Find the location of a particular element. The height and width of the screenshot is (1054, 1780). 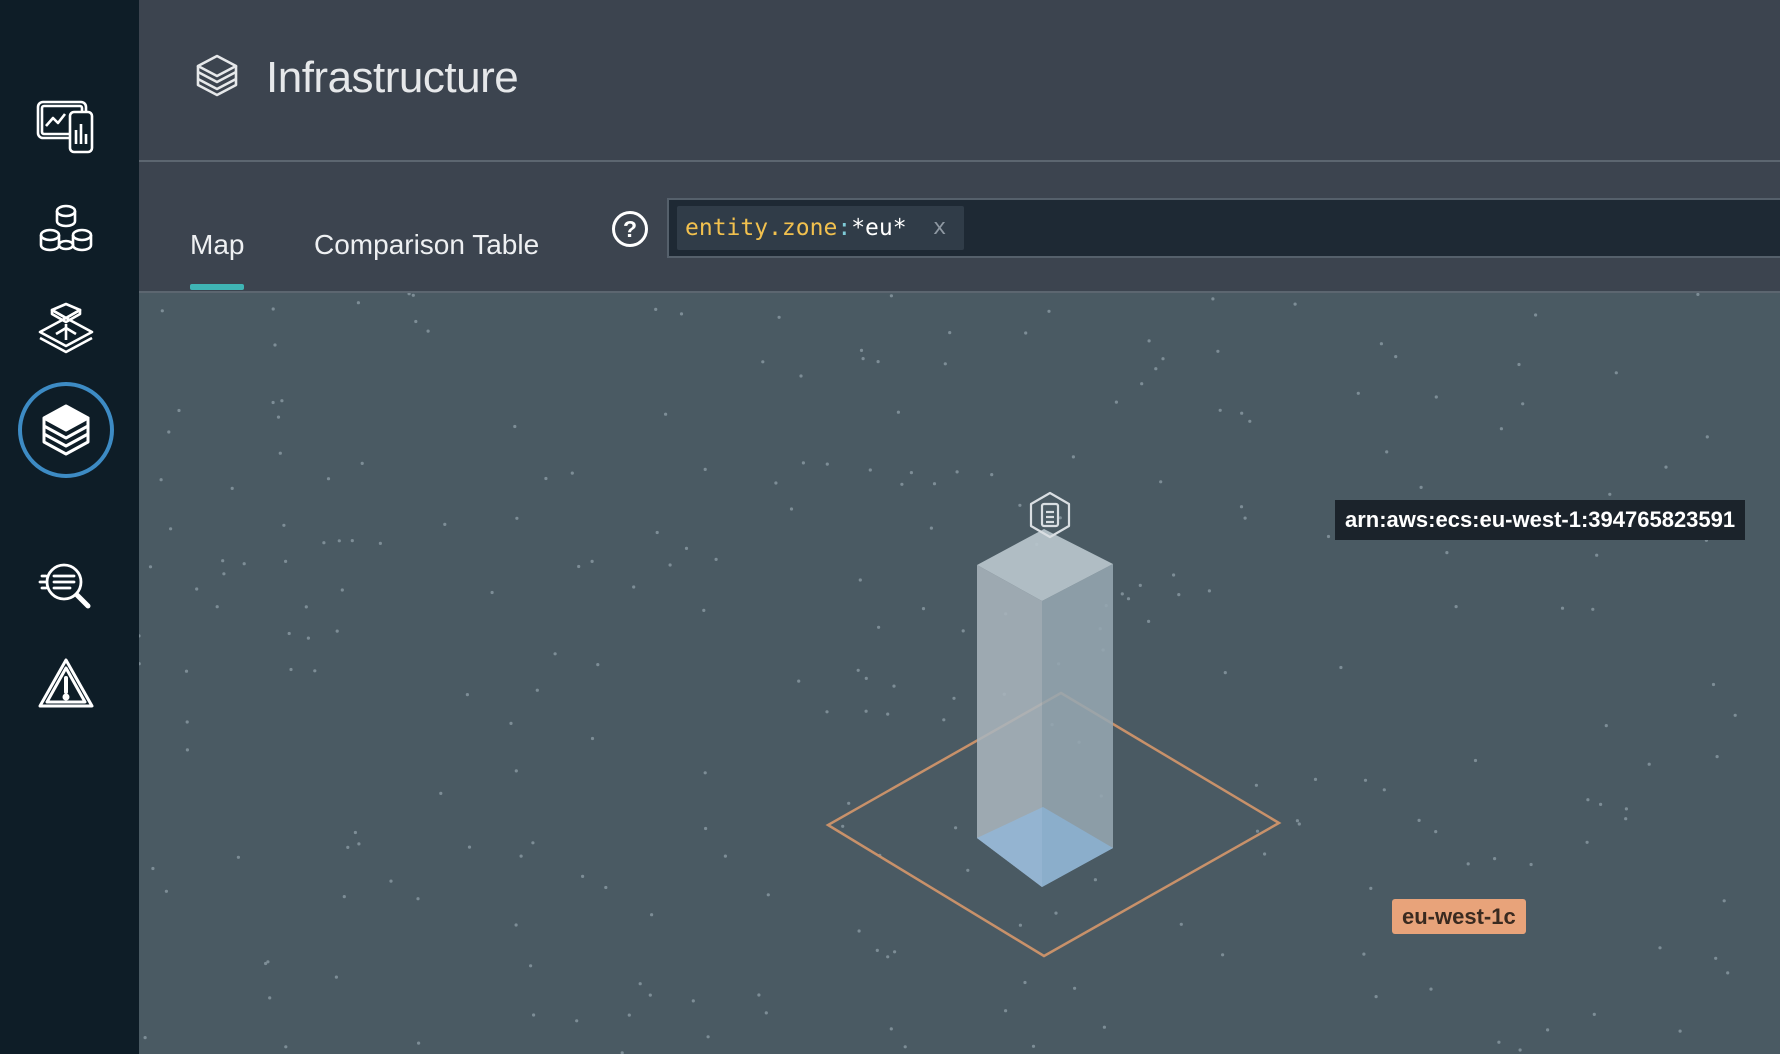

tab-comparison-table: Comparison Table is located at coordinates (426, 245).